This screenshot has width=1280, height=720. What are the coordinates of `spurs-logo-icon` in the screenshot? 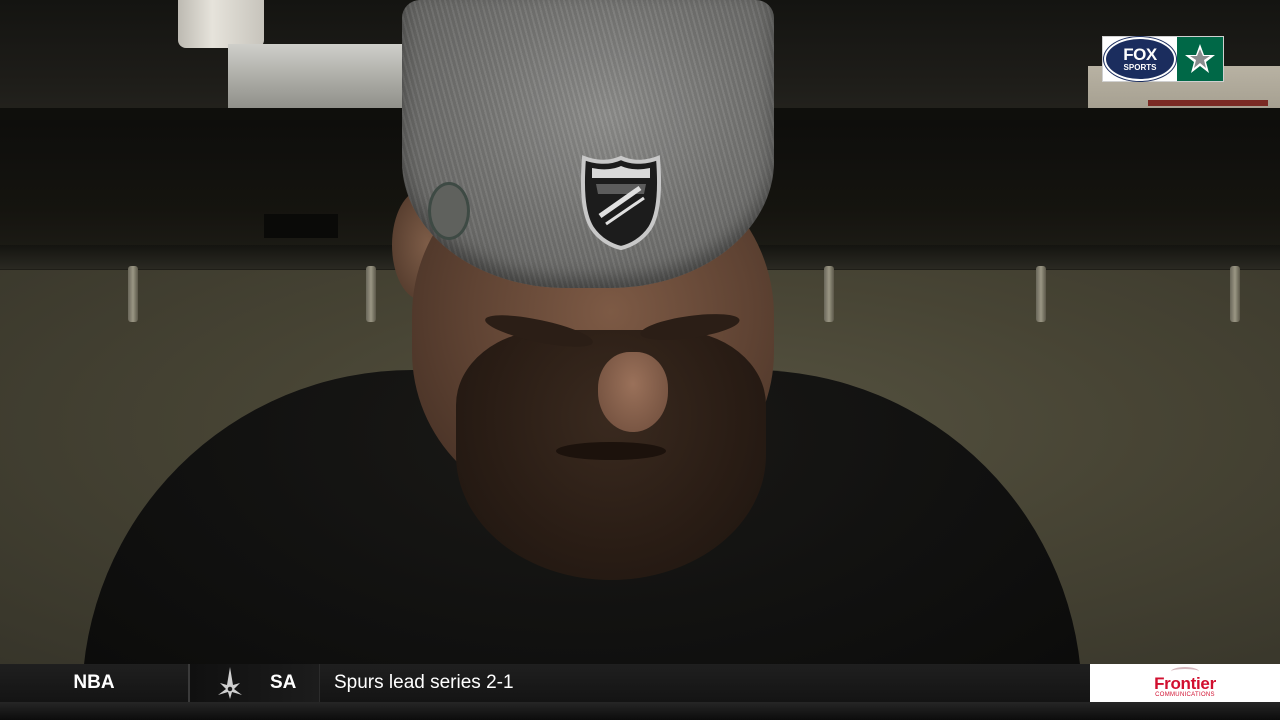 It's located at (230, 683).